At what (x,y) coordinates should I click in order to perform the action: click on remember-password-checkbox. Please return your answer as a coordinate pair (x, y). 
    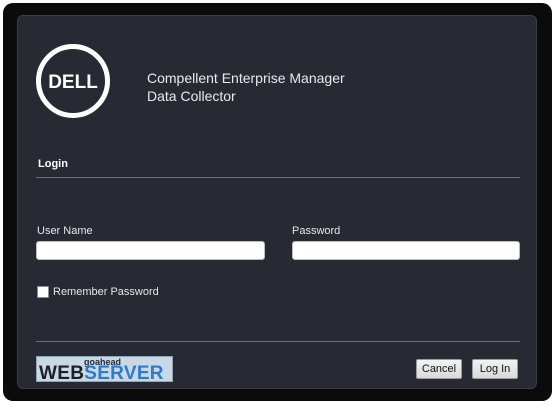
    Looking at the image, I should click on (43, 292).